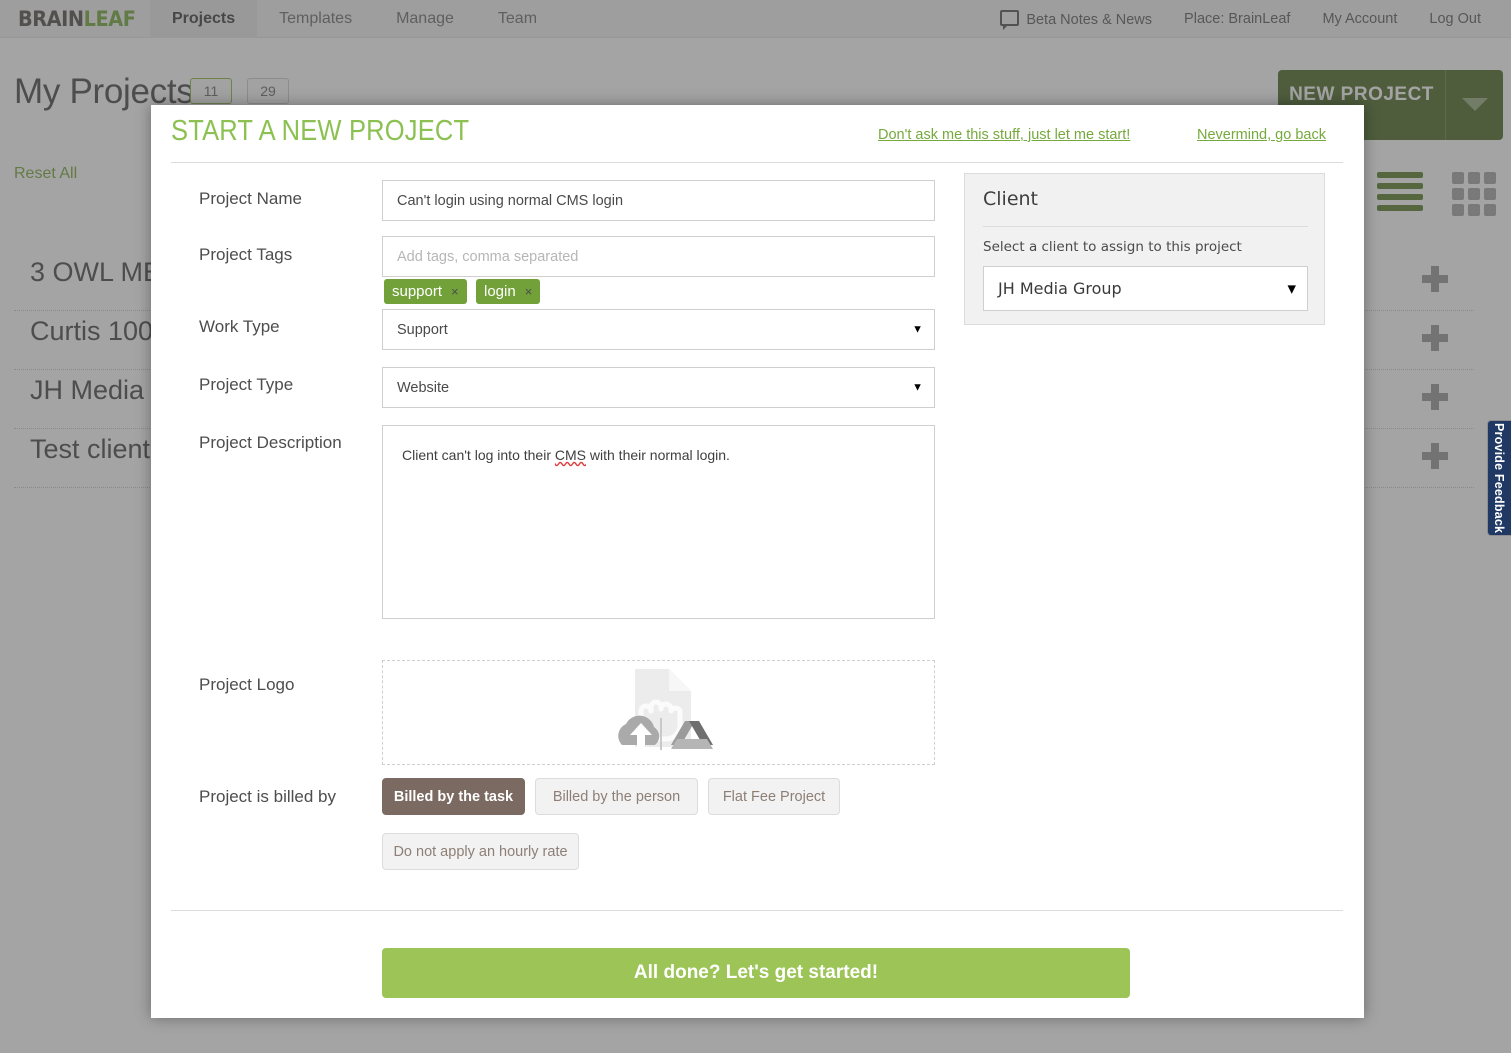 The height and width of the screenshot is (1053, 1511). I want to click on label-work-type: Work Type, so click(239, 326).